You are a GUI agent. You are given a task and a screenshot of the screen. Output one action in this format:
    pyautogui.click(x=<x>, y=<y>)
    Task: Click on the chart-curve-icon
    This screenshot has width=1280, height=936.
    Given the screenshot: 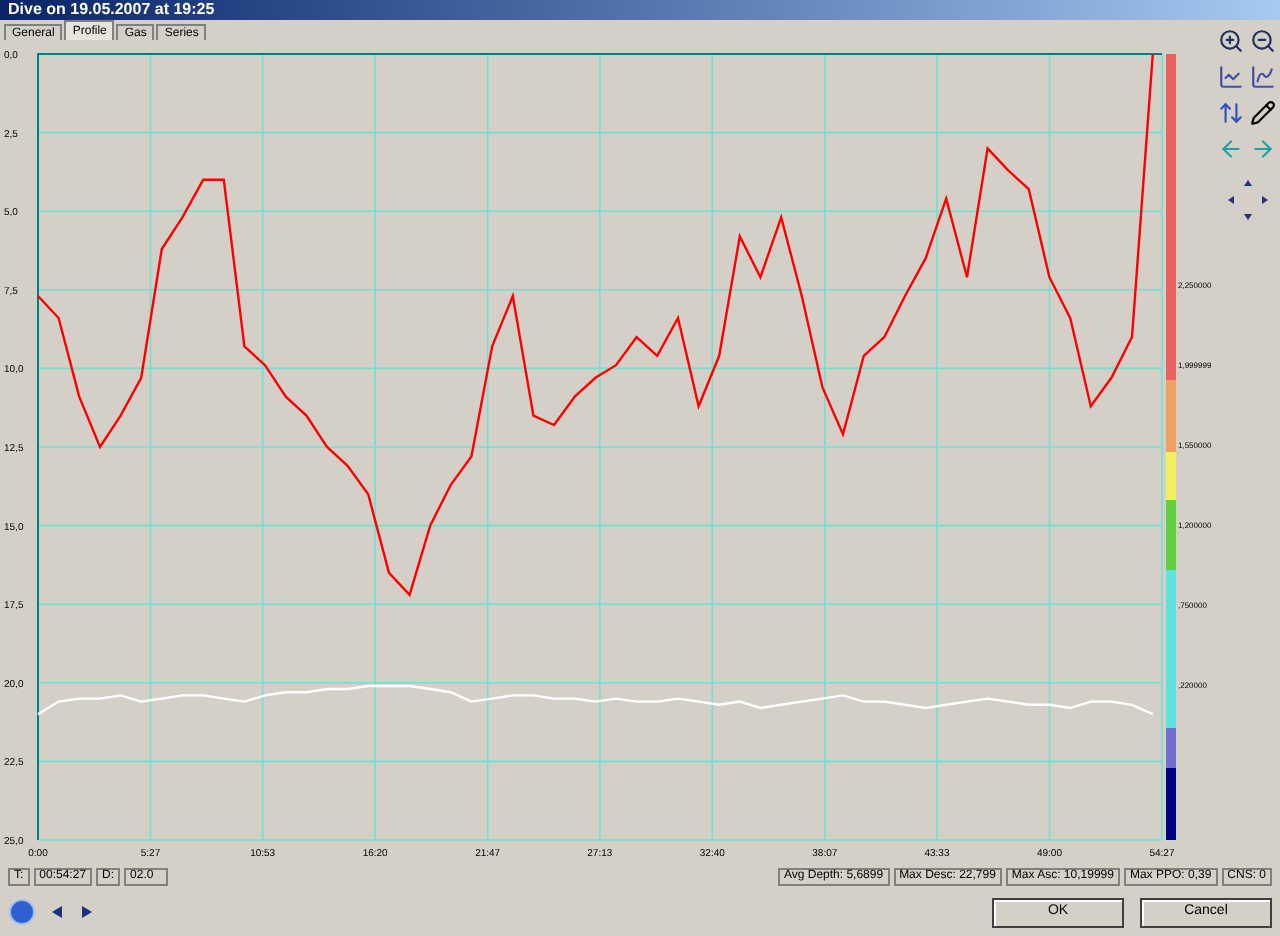 What is the action you would take?
    pyautogui.click(x=1263, y=76)
    